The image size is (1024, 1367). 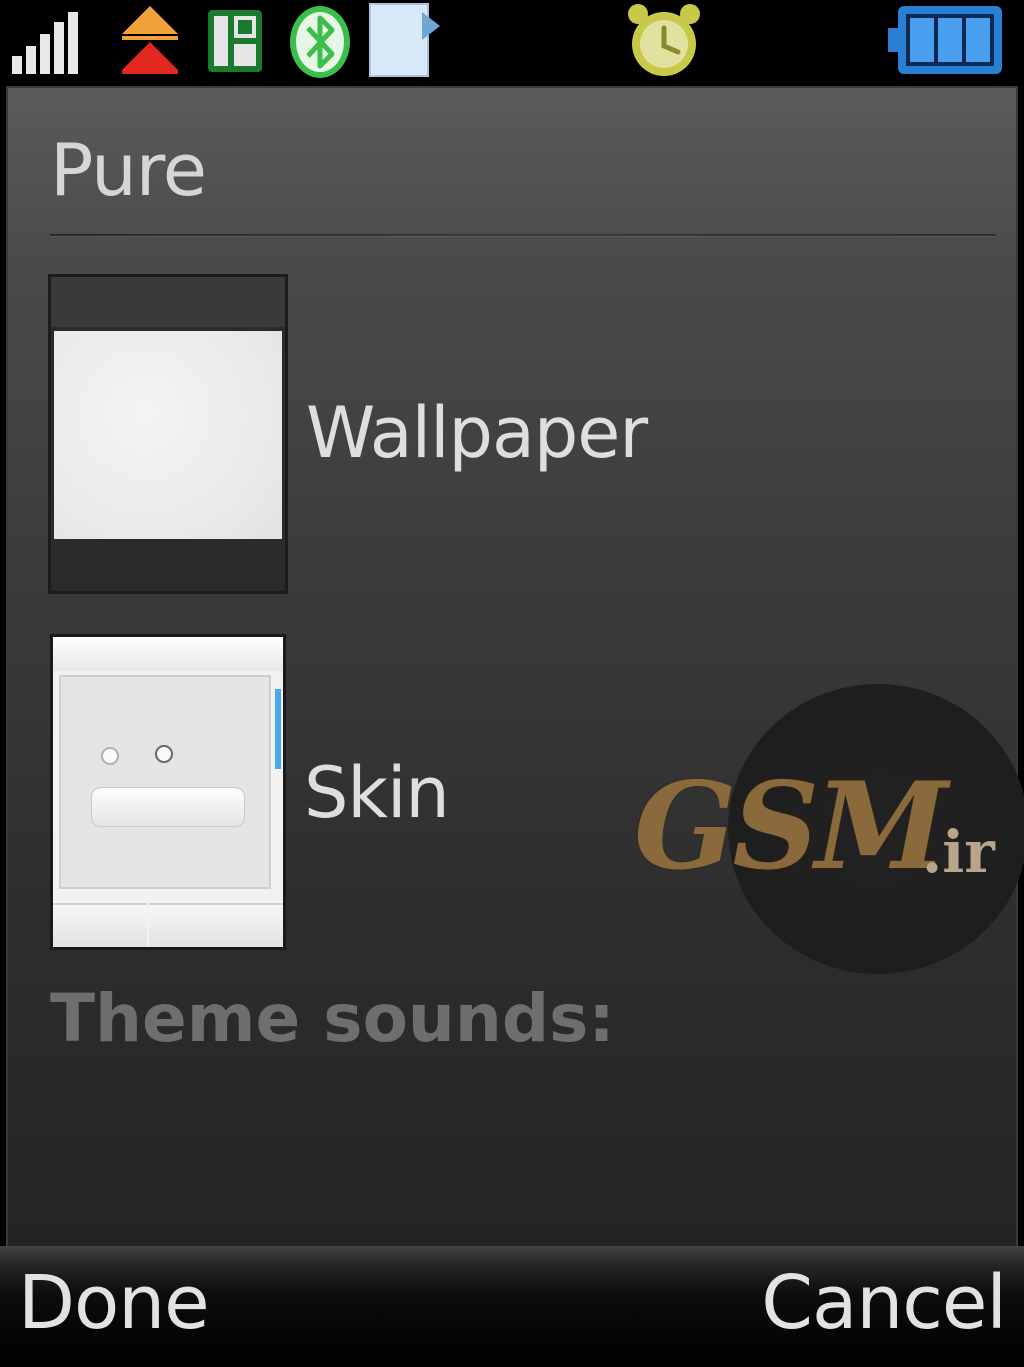 What do you see at coordinates (945, 40) in the screenshot?
I see `battery-icon` at bounding box center [945, 40].